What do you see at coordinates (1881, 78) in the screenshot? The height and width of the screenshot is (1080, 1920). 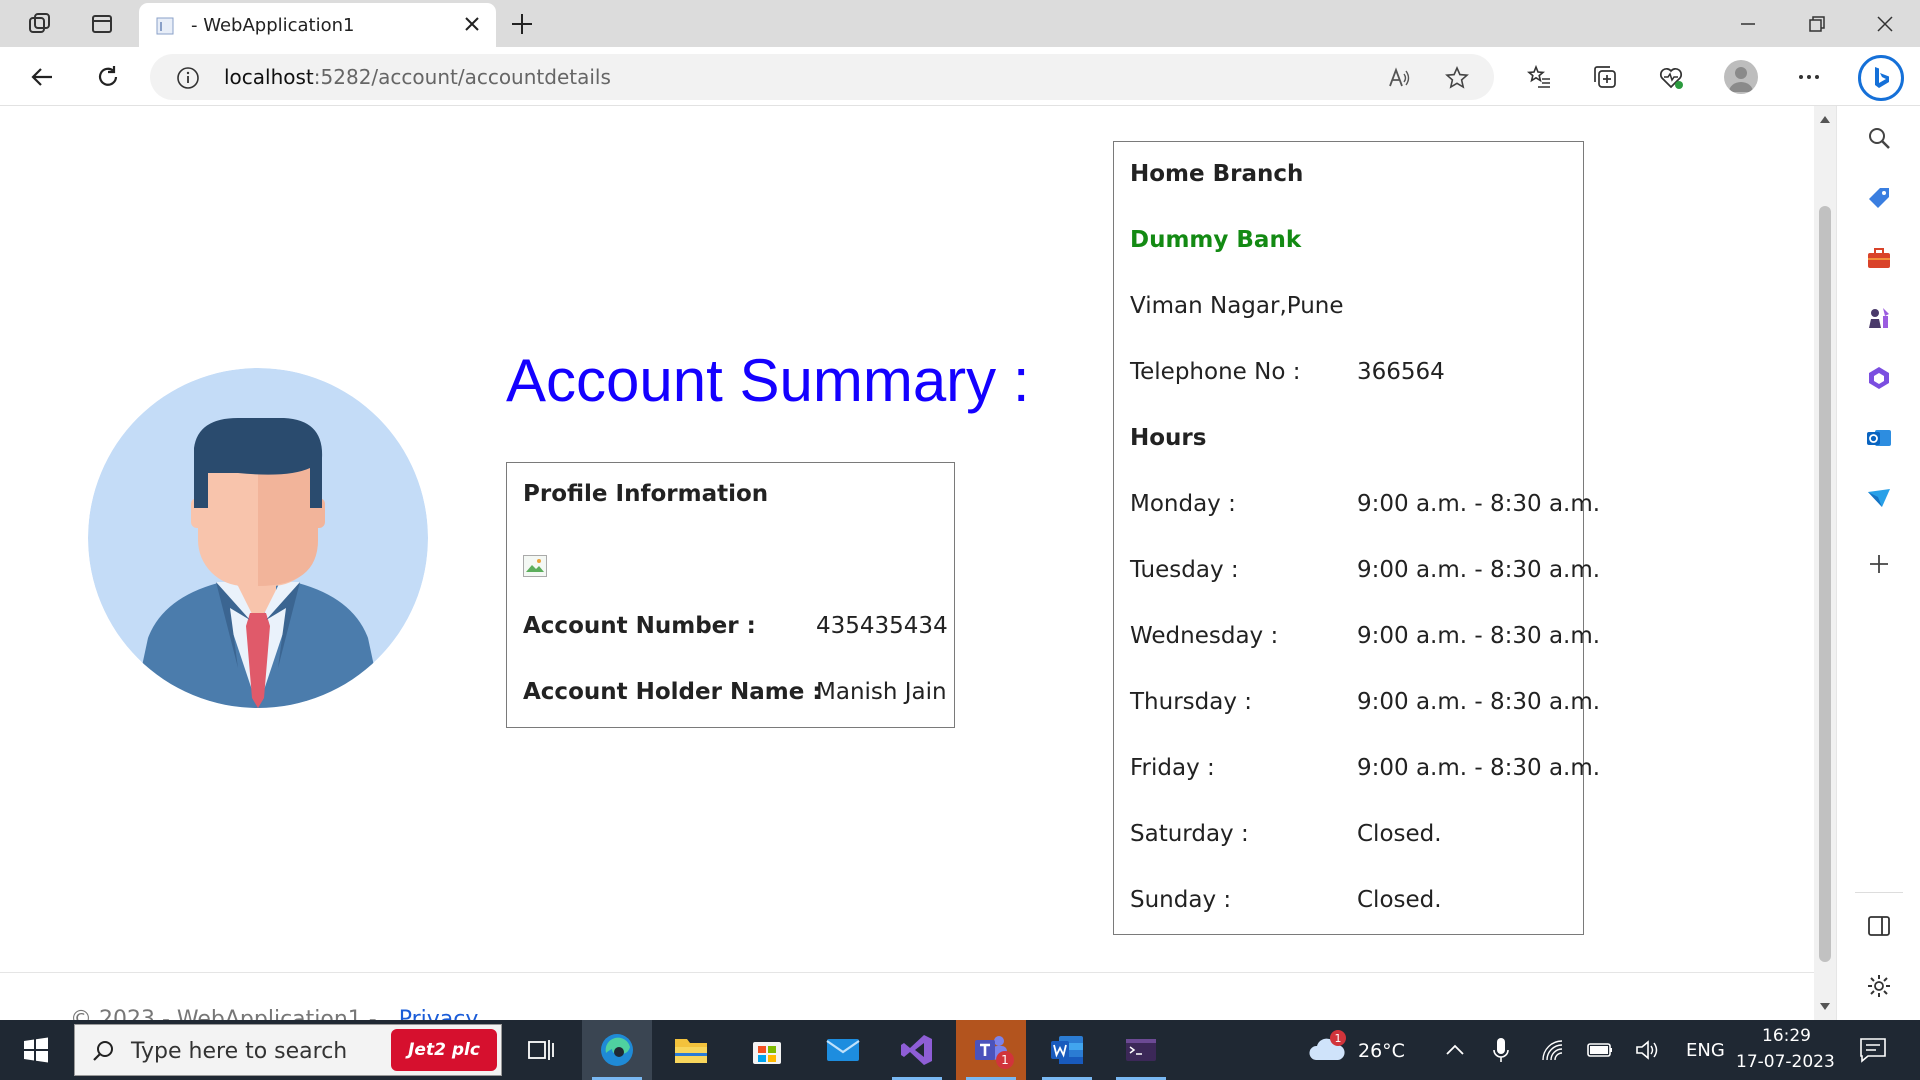 I see `bing-chat-button` at bounding box center [1881, 78].